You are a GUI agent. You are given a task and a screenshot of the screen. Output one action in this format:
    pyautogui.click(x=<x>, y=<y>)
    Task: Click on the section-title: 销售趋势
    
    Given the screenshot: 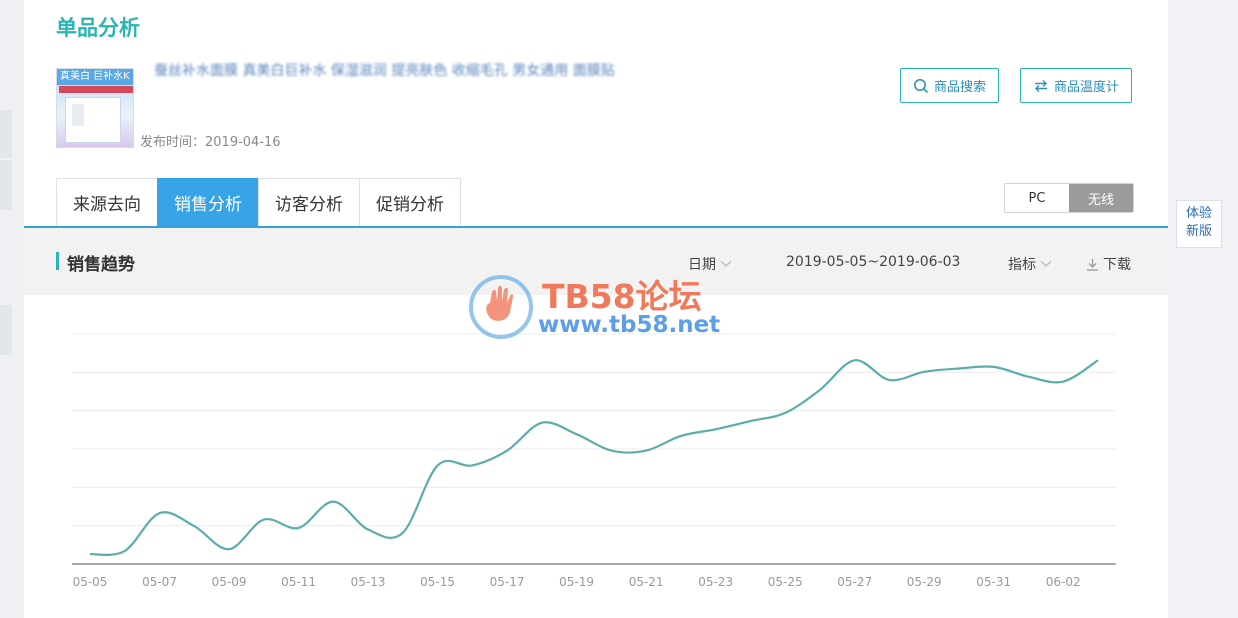 What is the action you would take?
    pyautogui.click(x=101, y=265)
    